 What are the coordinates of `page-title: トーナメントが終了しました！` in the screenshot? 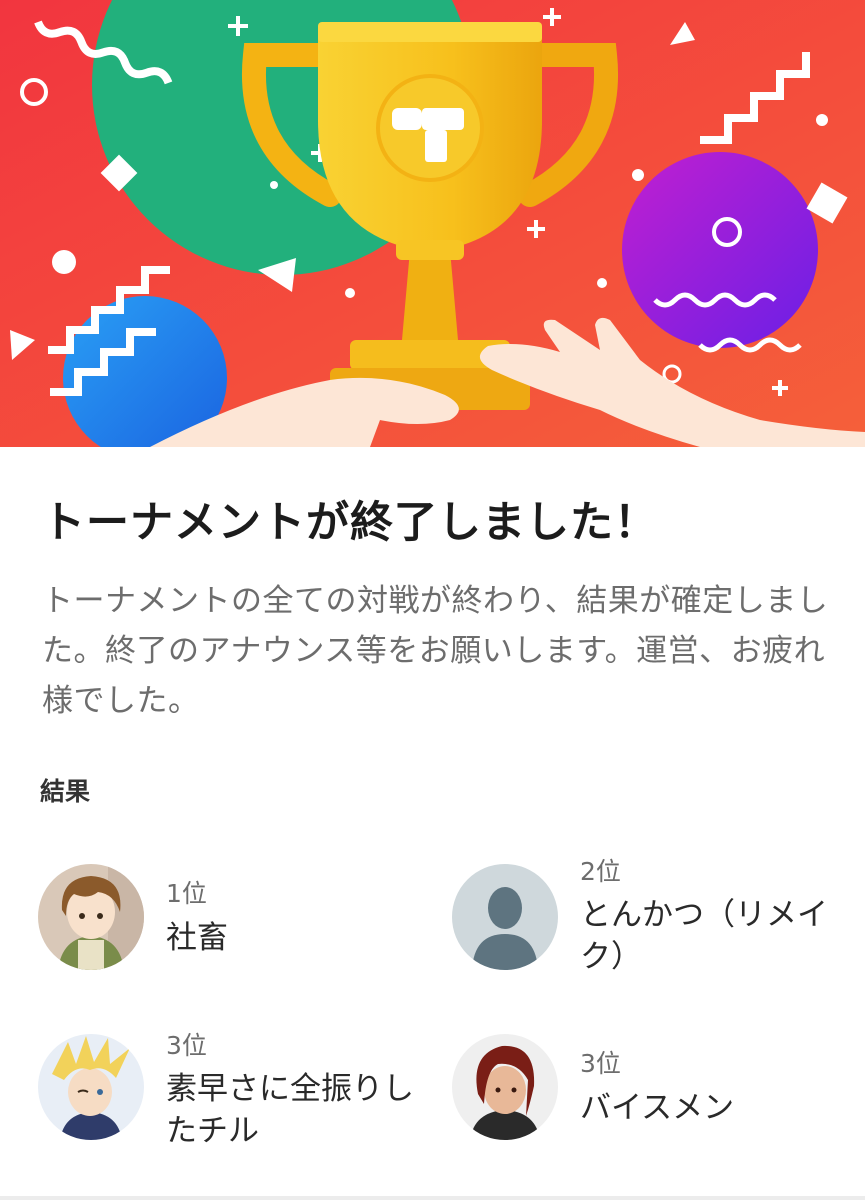 It's located at (350, 523).